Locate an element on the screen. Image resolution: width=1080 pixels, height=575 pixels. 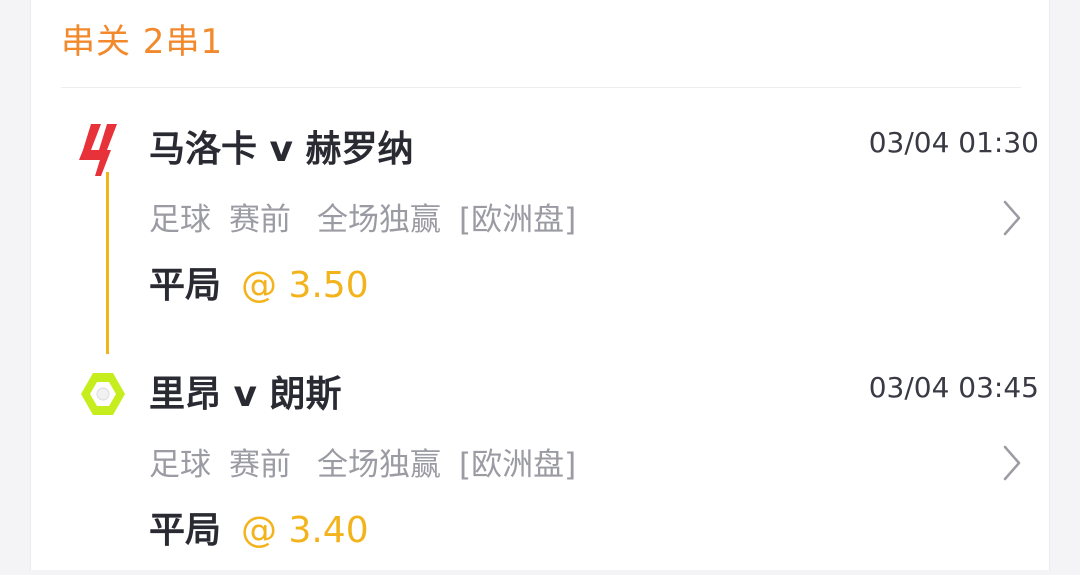
match-time: 03/04 03:45 is located at coordinates (953, 387).